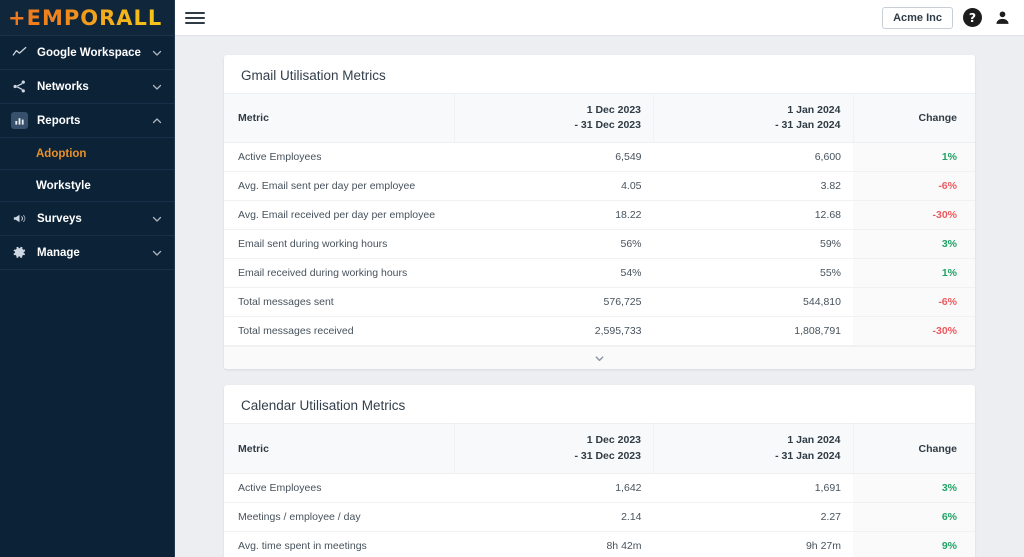  Describe the element at coordinates (753, 244) in the screenshot. I see `period-2-value-cell: 59%` at that location.